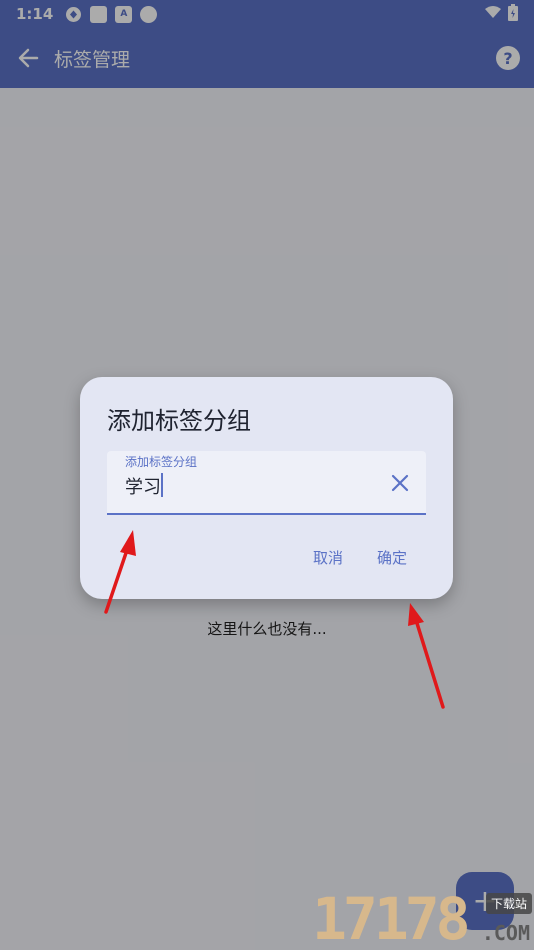  Describe the element at coordinates (391, 917) in the screenshot. I see `watermark-number: 17178` at that location.